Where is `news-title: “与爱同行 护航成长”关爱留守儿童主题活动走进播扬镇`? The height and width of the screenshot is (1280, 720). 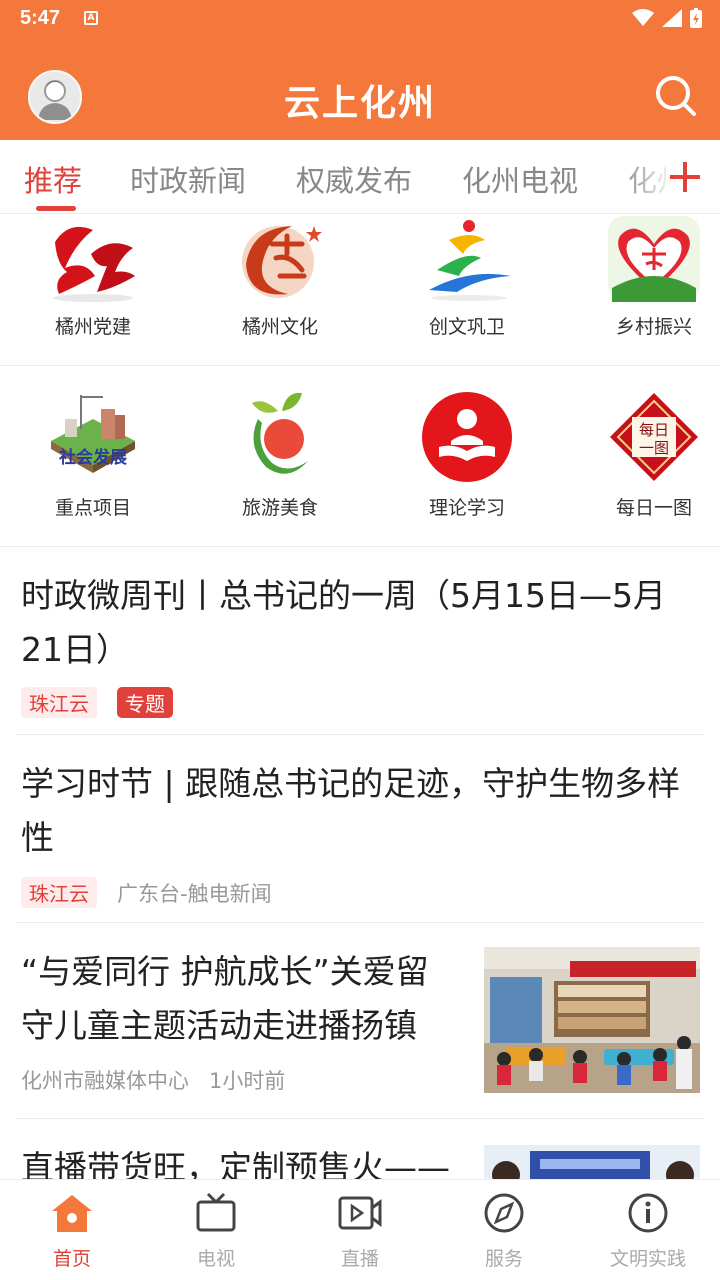
news-title: “与爱同行 护航成长”关爱留守儿童主题活动走进播扬镇 is located at coordinates (225, 998).